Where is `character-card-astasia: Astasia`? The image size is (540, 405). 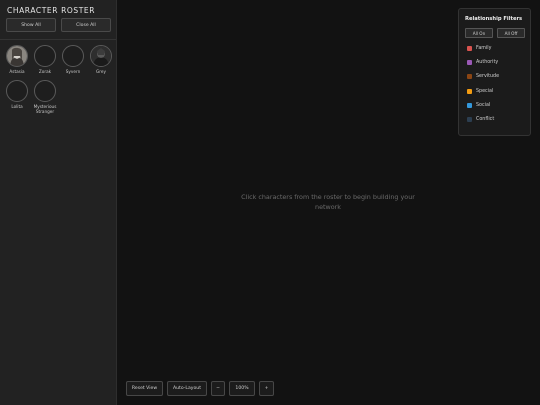
character-card-astasia: Astasia is located at coordinates (17, 59).